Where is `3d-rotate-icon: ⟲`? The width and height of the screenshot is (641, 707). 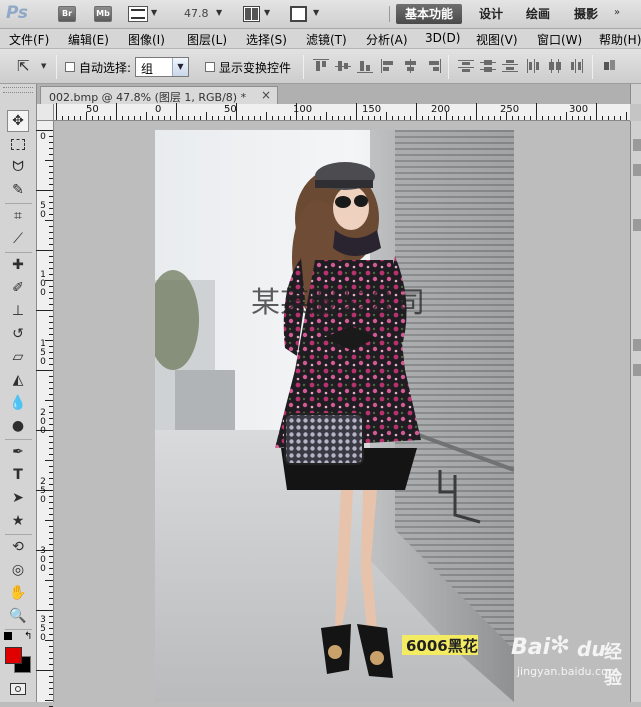 3d-rotate-icon: ⟲ is located at coordinates (18, 547).